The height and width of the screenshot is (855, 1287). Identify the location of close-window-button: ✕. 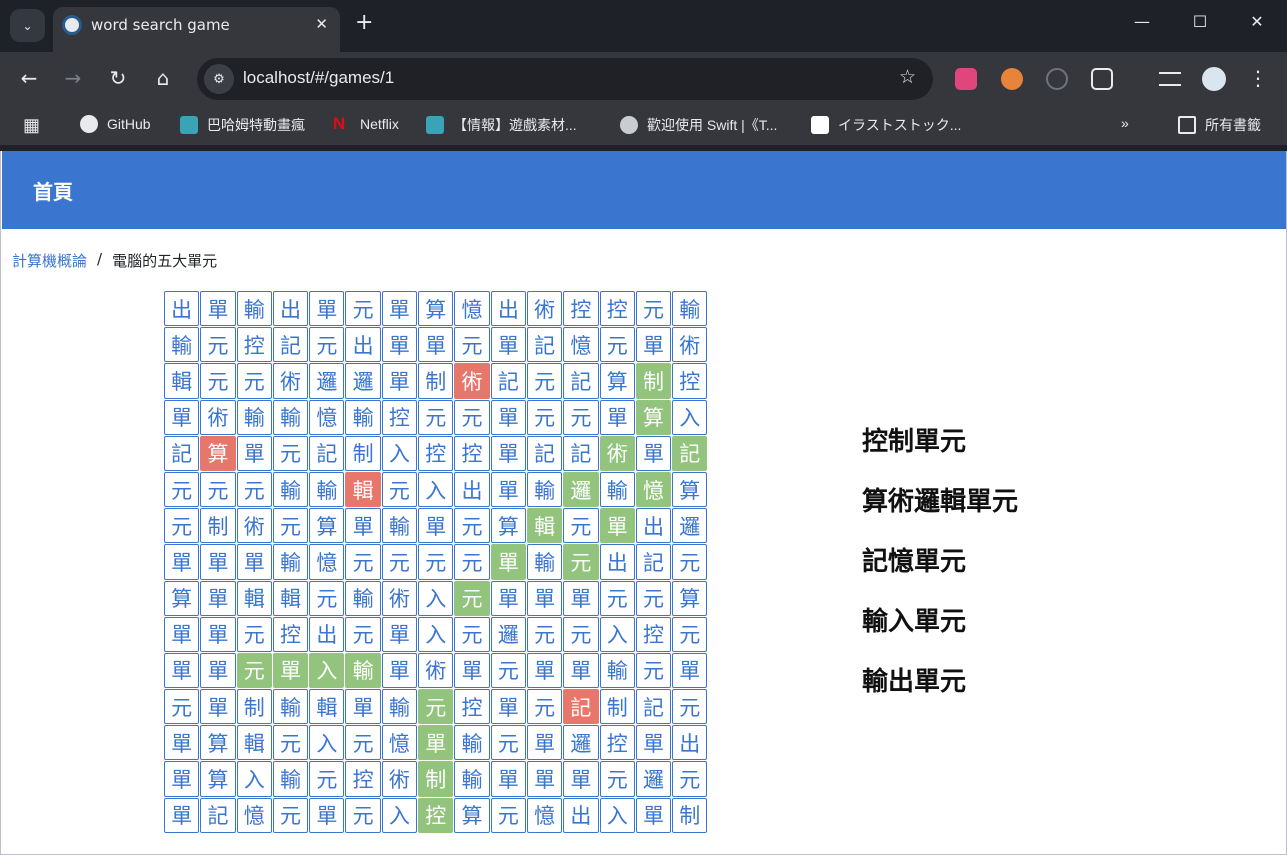
(1257, 21).